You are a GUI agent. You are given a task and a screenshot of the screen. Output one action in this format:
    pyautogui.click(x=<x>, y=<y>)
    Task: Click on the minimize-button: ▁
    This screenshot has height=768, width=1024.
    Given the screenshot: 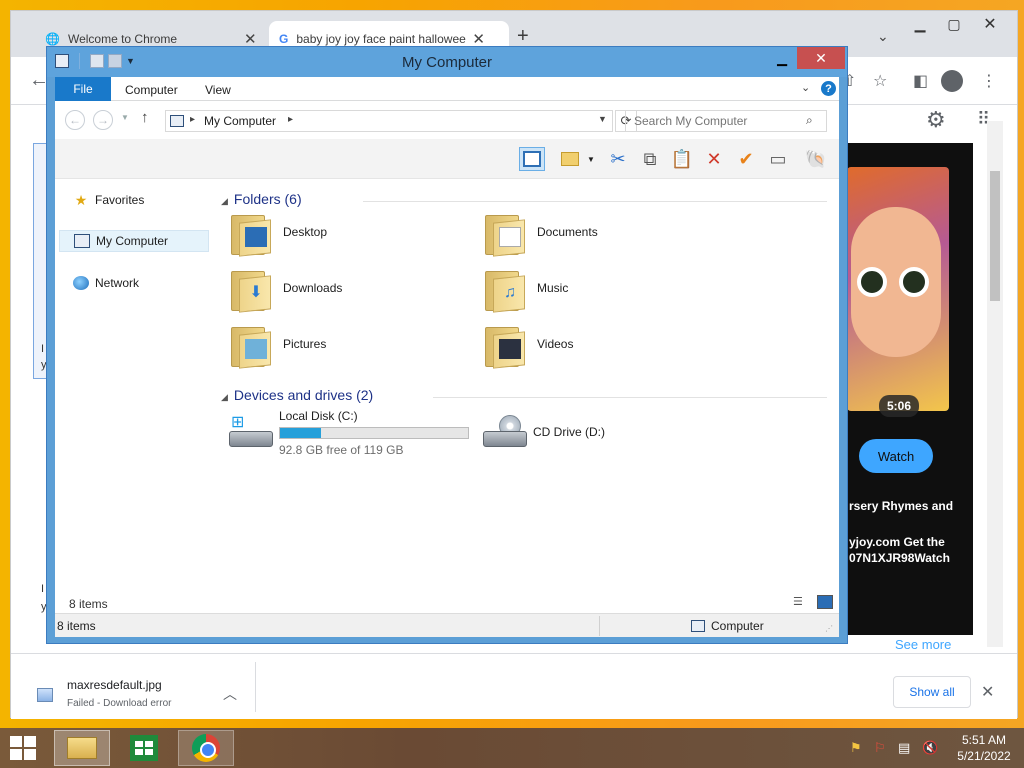 What is the action you would take?
    pyautogui.click(x=782, y=61)
    